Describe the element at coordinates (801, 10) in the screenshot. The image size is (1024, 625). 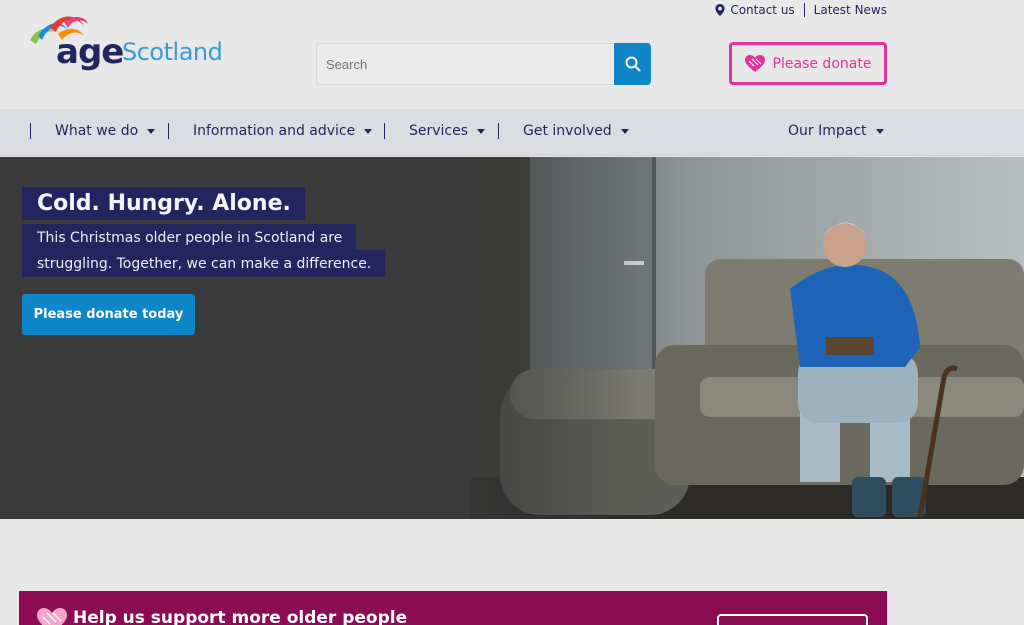
I see `utility-links: Contact us Latest News` at that location.